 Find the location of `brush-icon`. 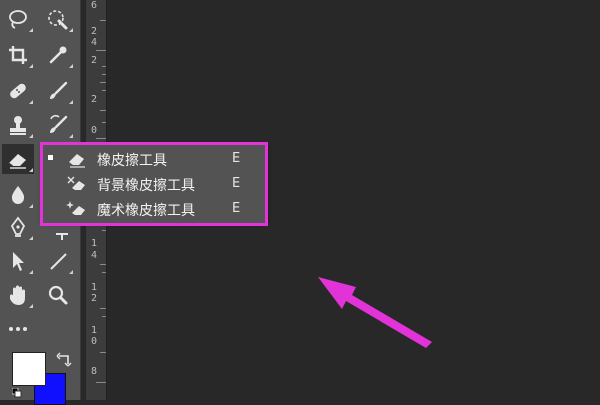

brush-icon is located at coordinates (59, 90).